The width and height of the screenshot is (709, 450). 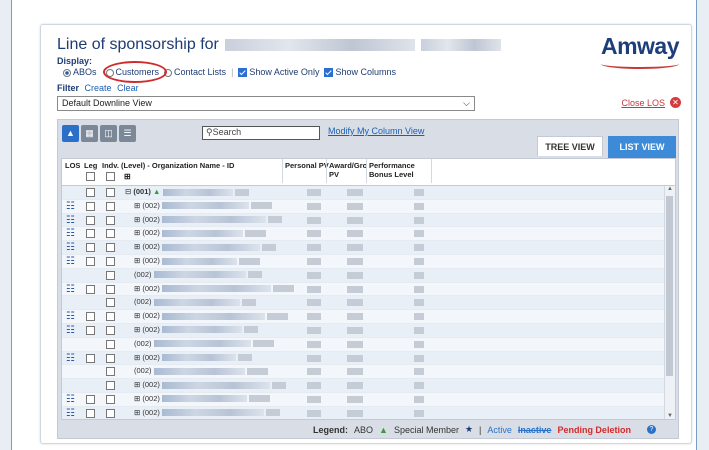 I want to click on grid-icon: ▦, so click(x=89, y=133).